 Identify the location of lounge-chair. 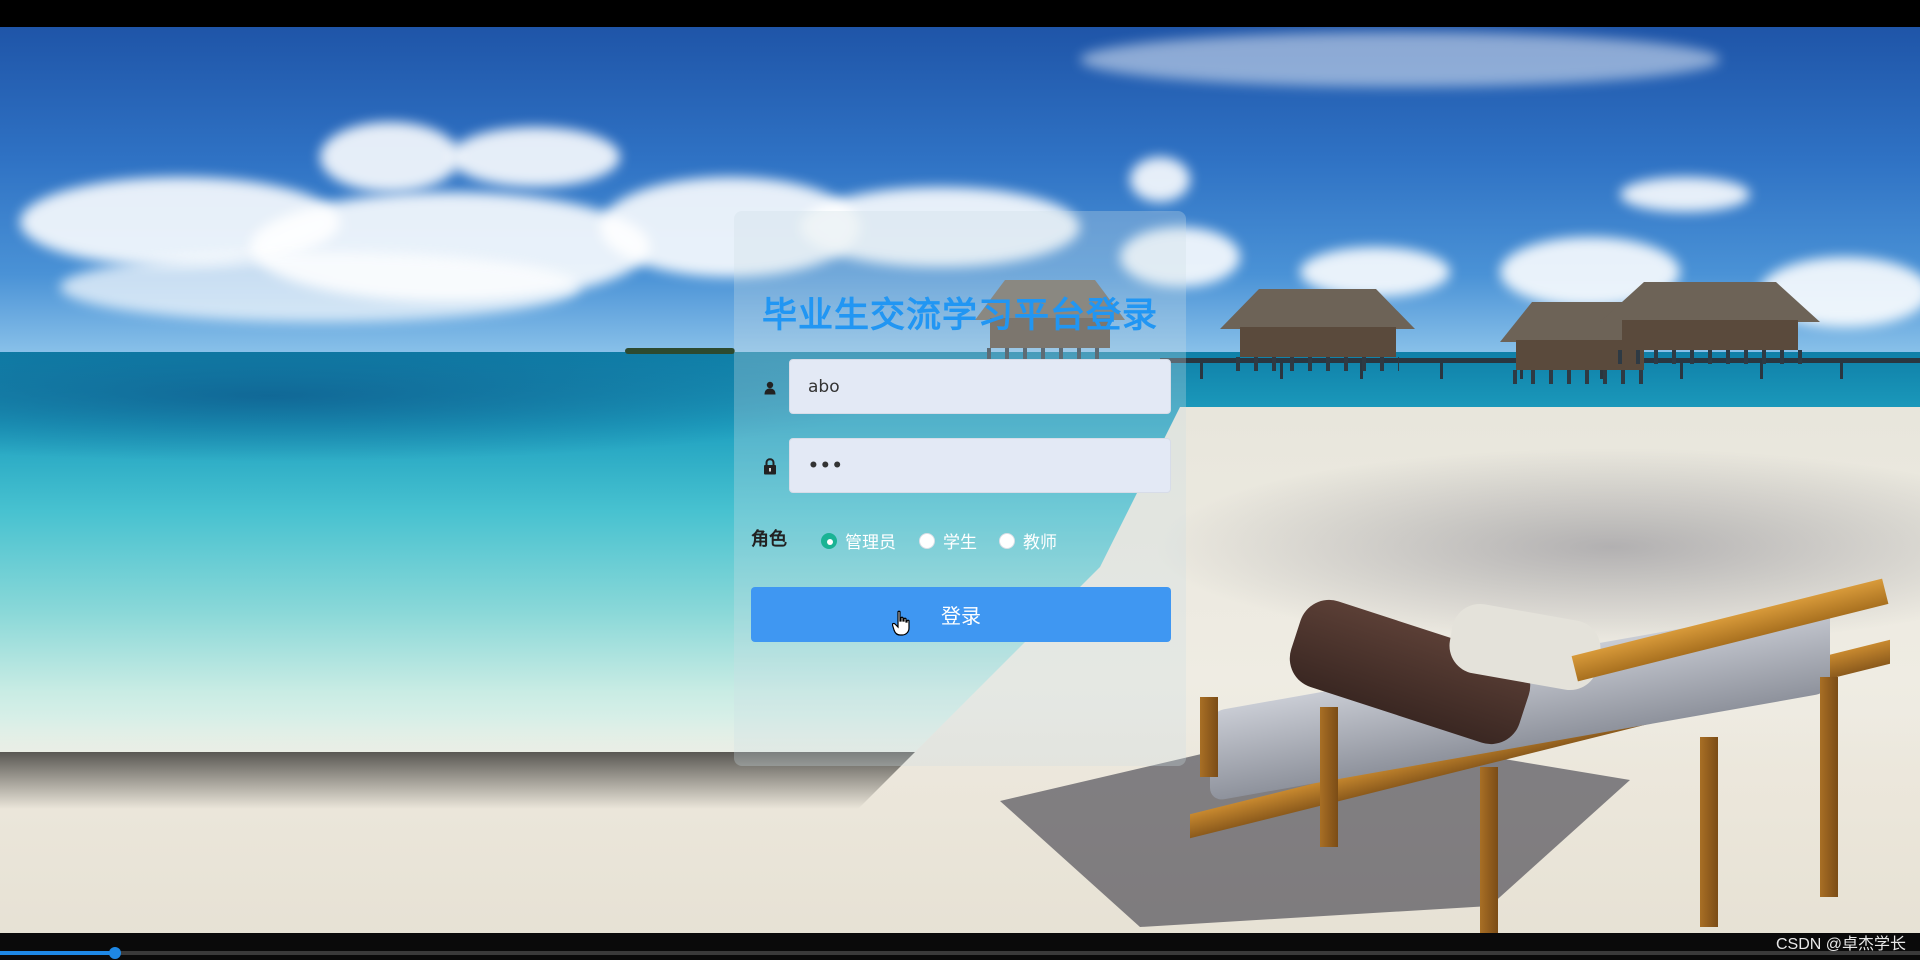
(1550, 755).